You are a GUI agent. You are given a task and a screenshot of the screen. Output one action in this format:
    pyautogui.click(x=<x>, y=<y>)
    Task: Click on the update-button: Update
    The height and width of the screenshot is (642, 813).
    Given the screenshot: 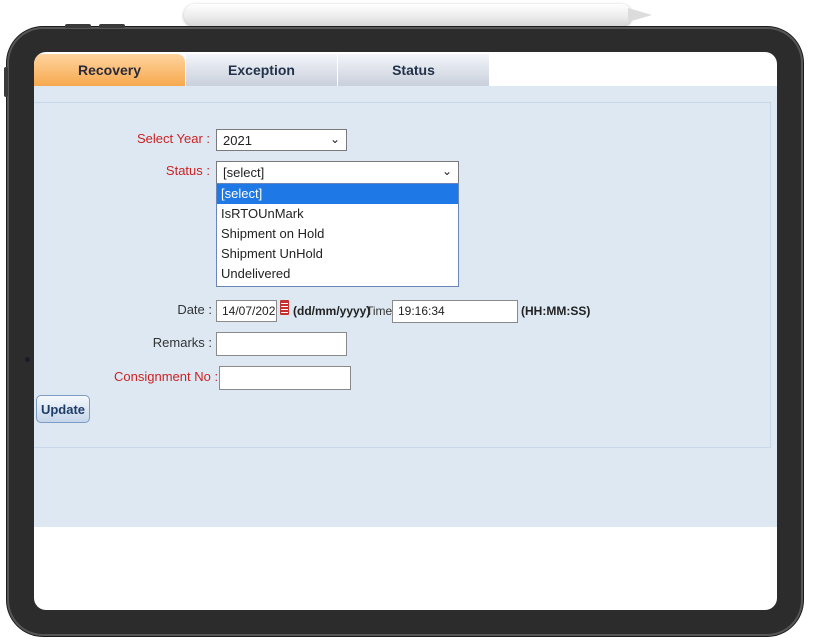 What is the action you would take?
    pyautogui.click(x=63, y=409)
    